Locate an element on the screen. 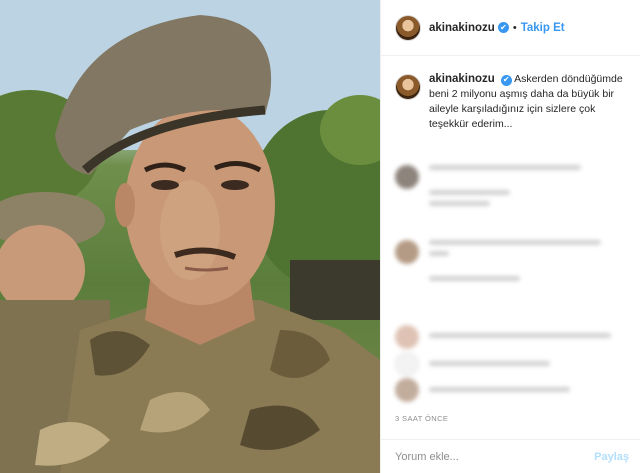 The height and width of the screenshot is (473, 640). post-timestamp: 3 SAAT ÖNCE is located at coordinates (422, 418).